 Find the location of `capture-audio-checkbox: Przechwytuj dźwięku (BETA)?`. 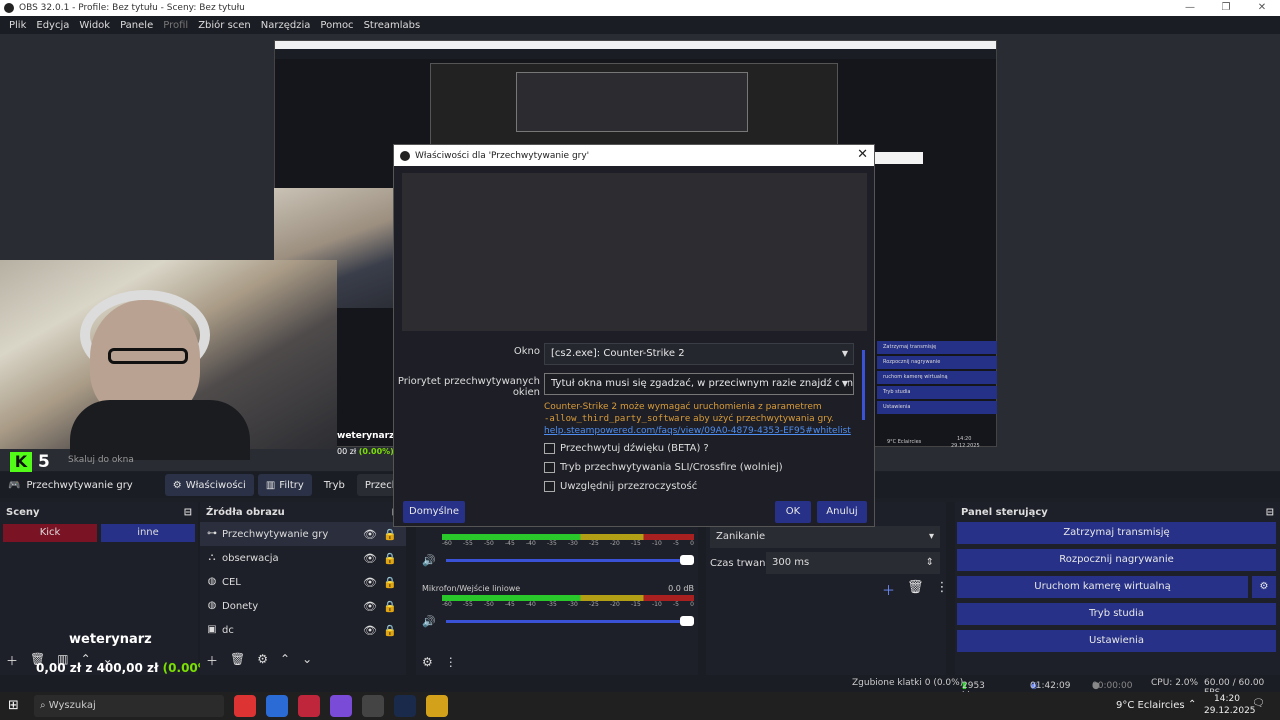

capture-audio-checkbox: Przechwytuj dźwięku (BETA)? is located at coordinates (626, 448).